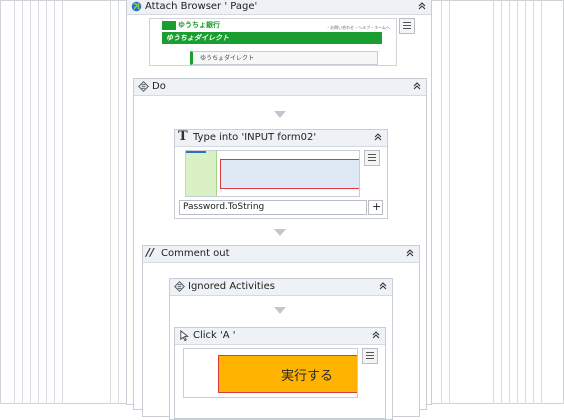  What do you see at coordinates (150, 252) in the screenshot?
I see `comment-slash-icon: //` at bounding box center [150, 252].